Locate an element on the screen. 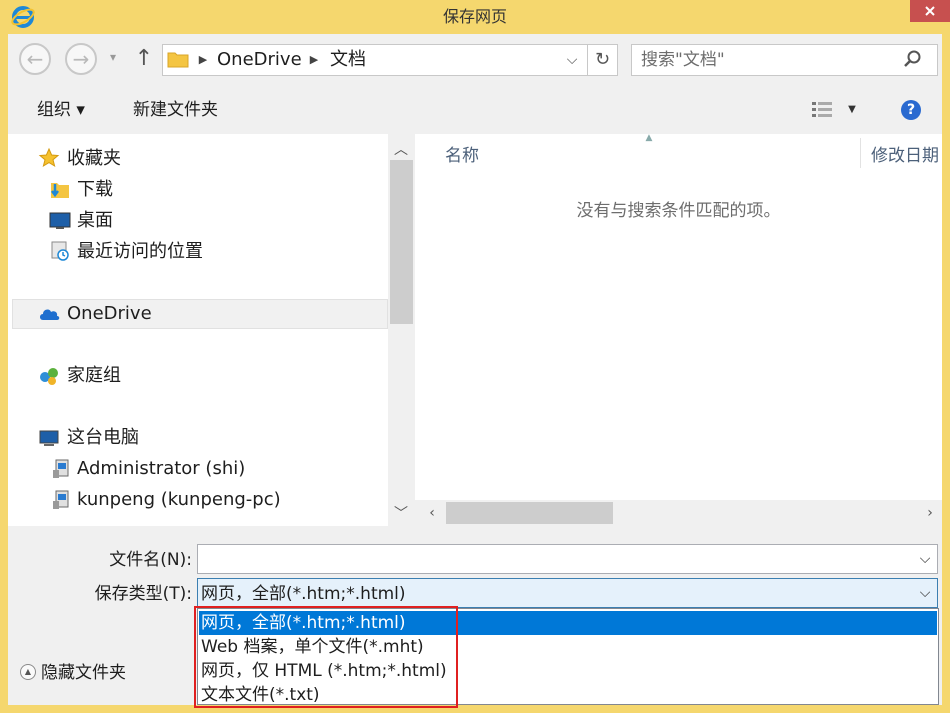 Image resolution: width=950 pixels, height=713 pixels. help-icon: ? is located at coordinates (911, 110).